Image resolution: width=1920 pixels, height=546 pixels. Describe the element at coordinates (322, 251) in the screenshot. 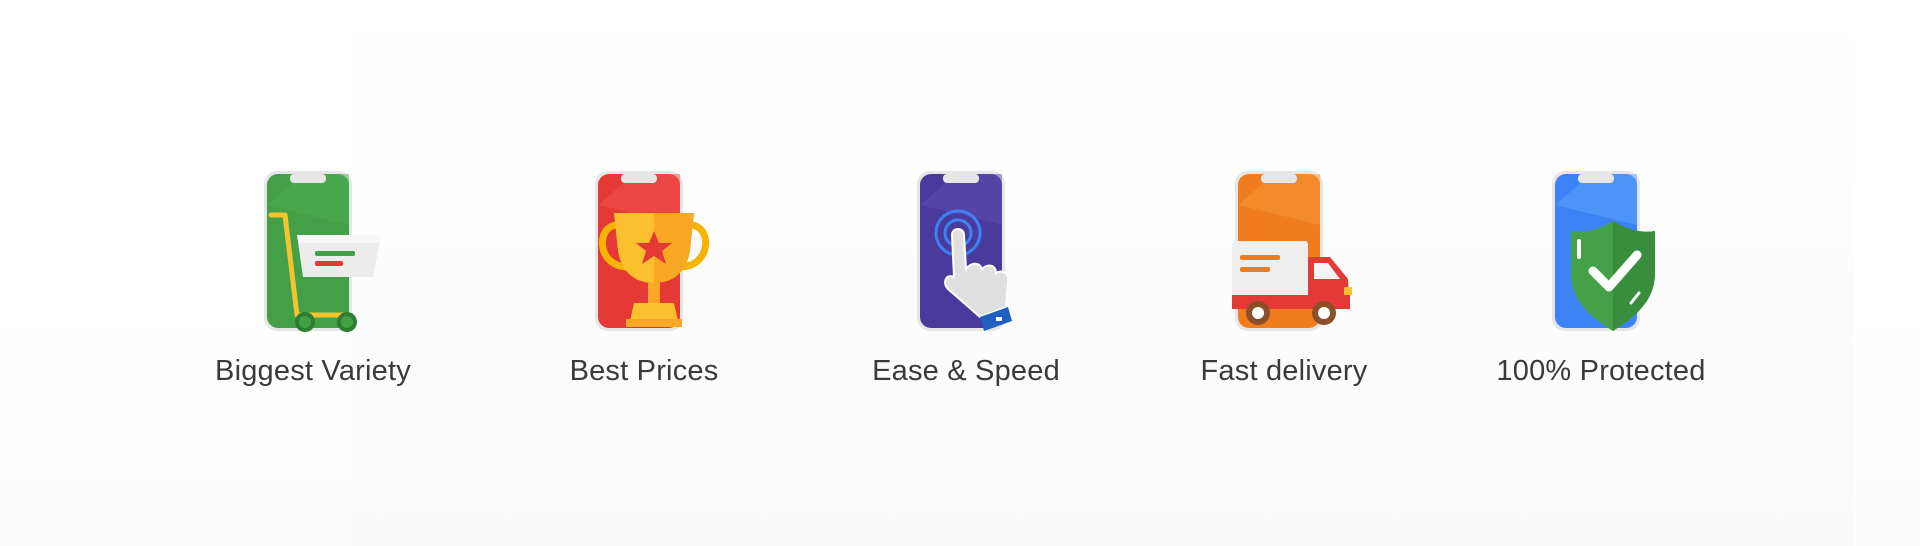

I see `shopping-cart-phone-icon` at that location.